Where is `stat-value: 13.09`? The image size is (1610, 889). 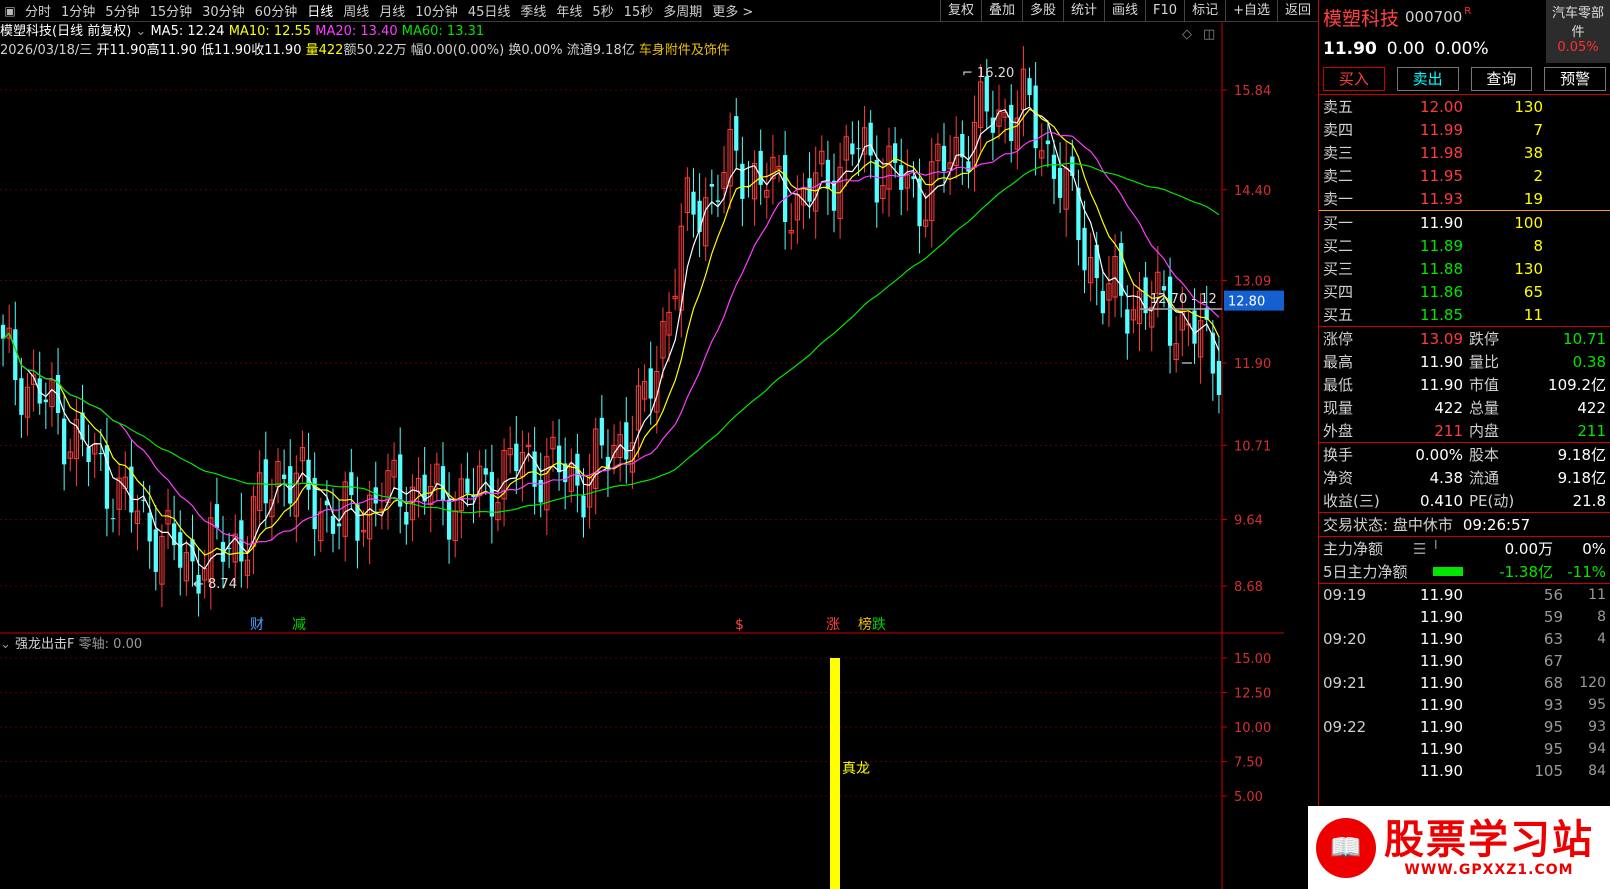 stat-value: 13.09 is located at coordinates (1441, 338).